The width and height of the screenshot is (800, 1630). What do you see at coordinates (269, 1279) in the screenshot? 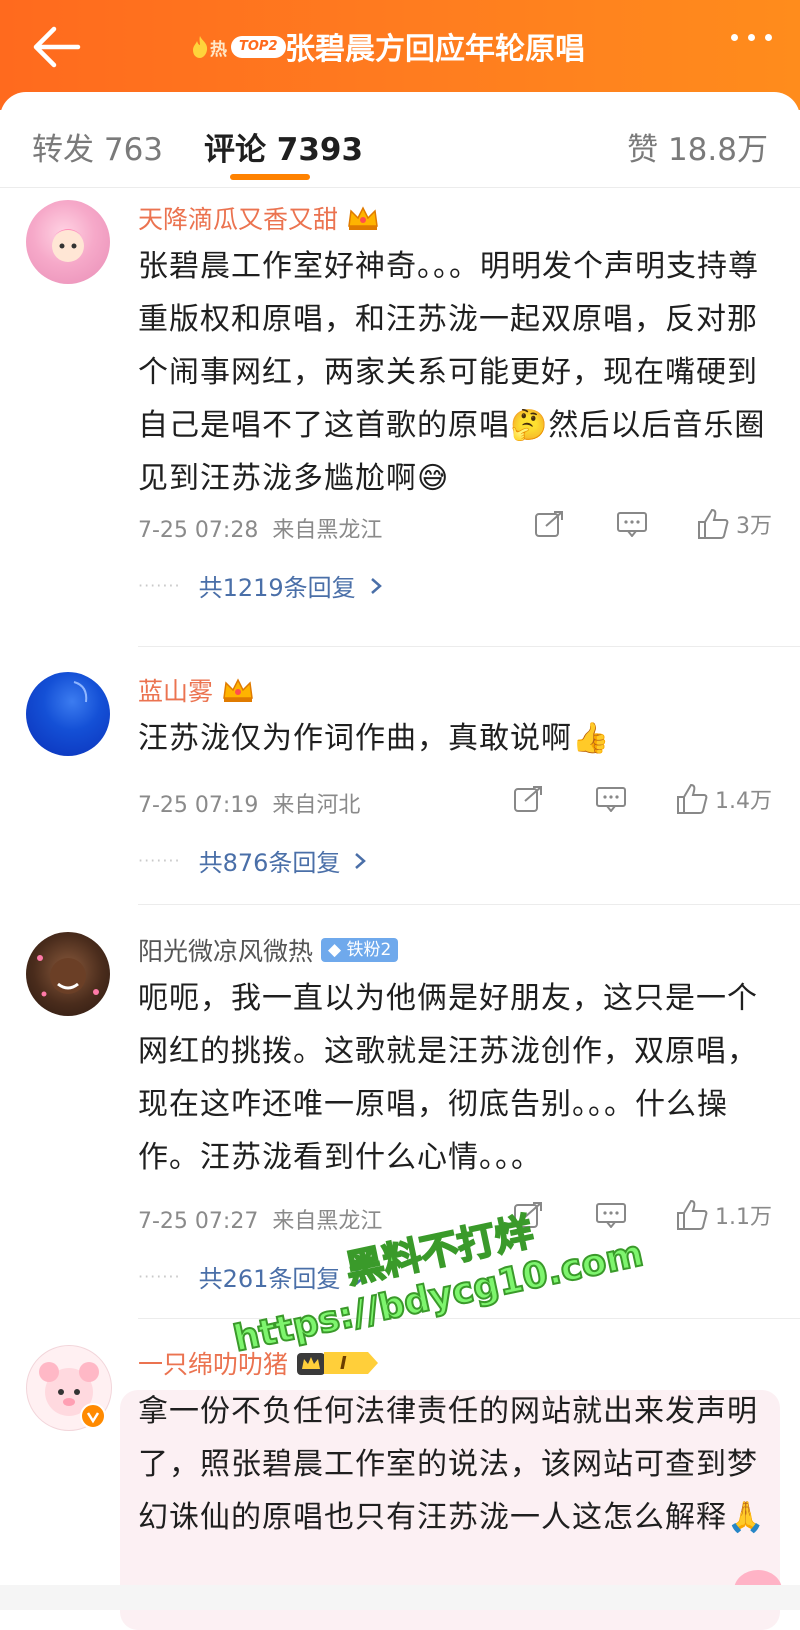
I see `replies-count: 共261条回复` at bounding box center [269, 1279].